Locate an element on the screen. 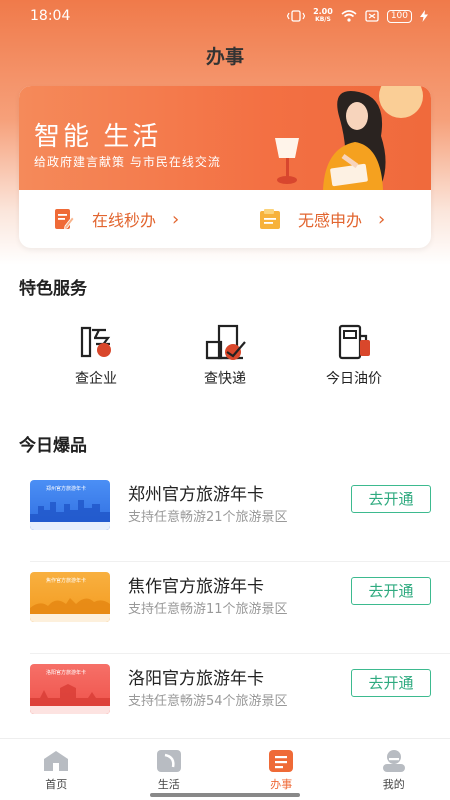 The height and width of the screenshot is (800, 450). service-fuel: 今日油价 is located at coordinates (354, 355).